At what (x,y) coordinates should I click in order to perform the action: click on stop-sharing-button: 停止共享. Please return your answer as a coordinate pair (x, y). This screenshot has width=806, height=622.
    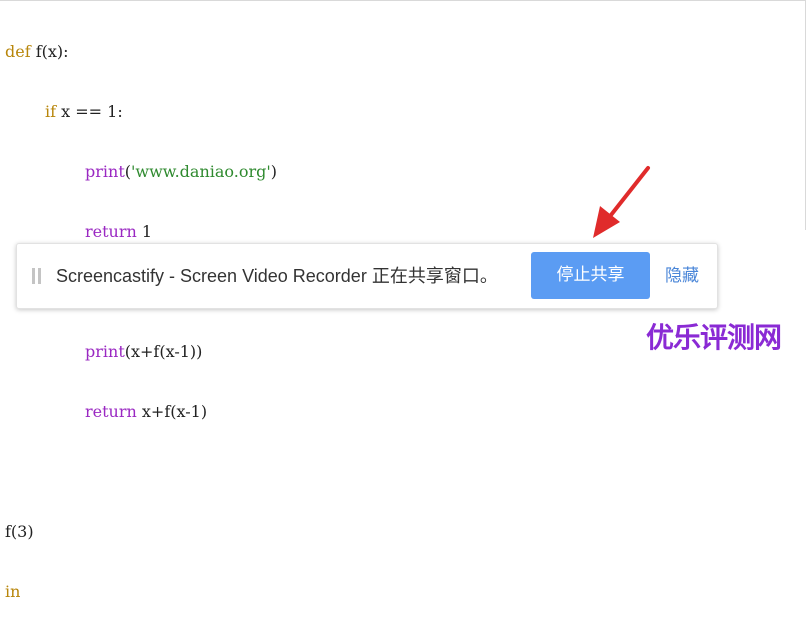
    Looking at the image, I should click on (590, 275).